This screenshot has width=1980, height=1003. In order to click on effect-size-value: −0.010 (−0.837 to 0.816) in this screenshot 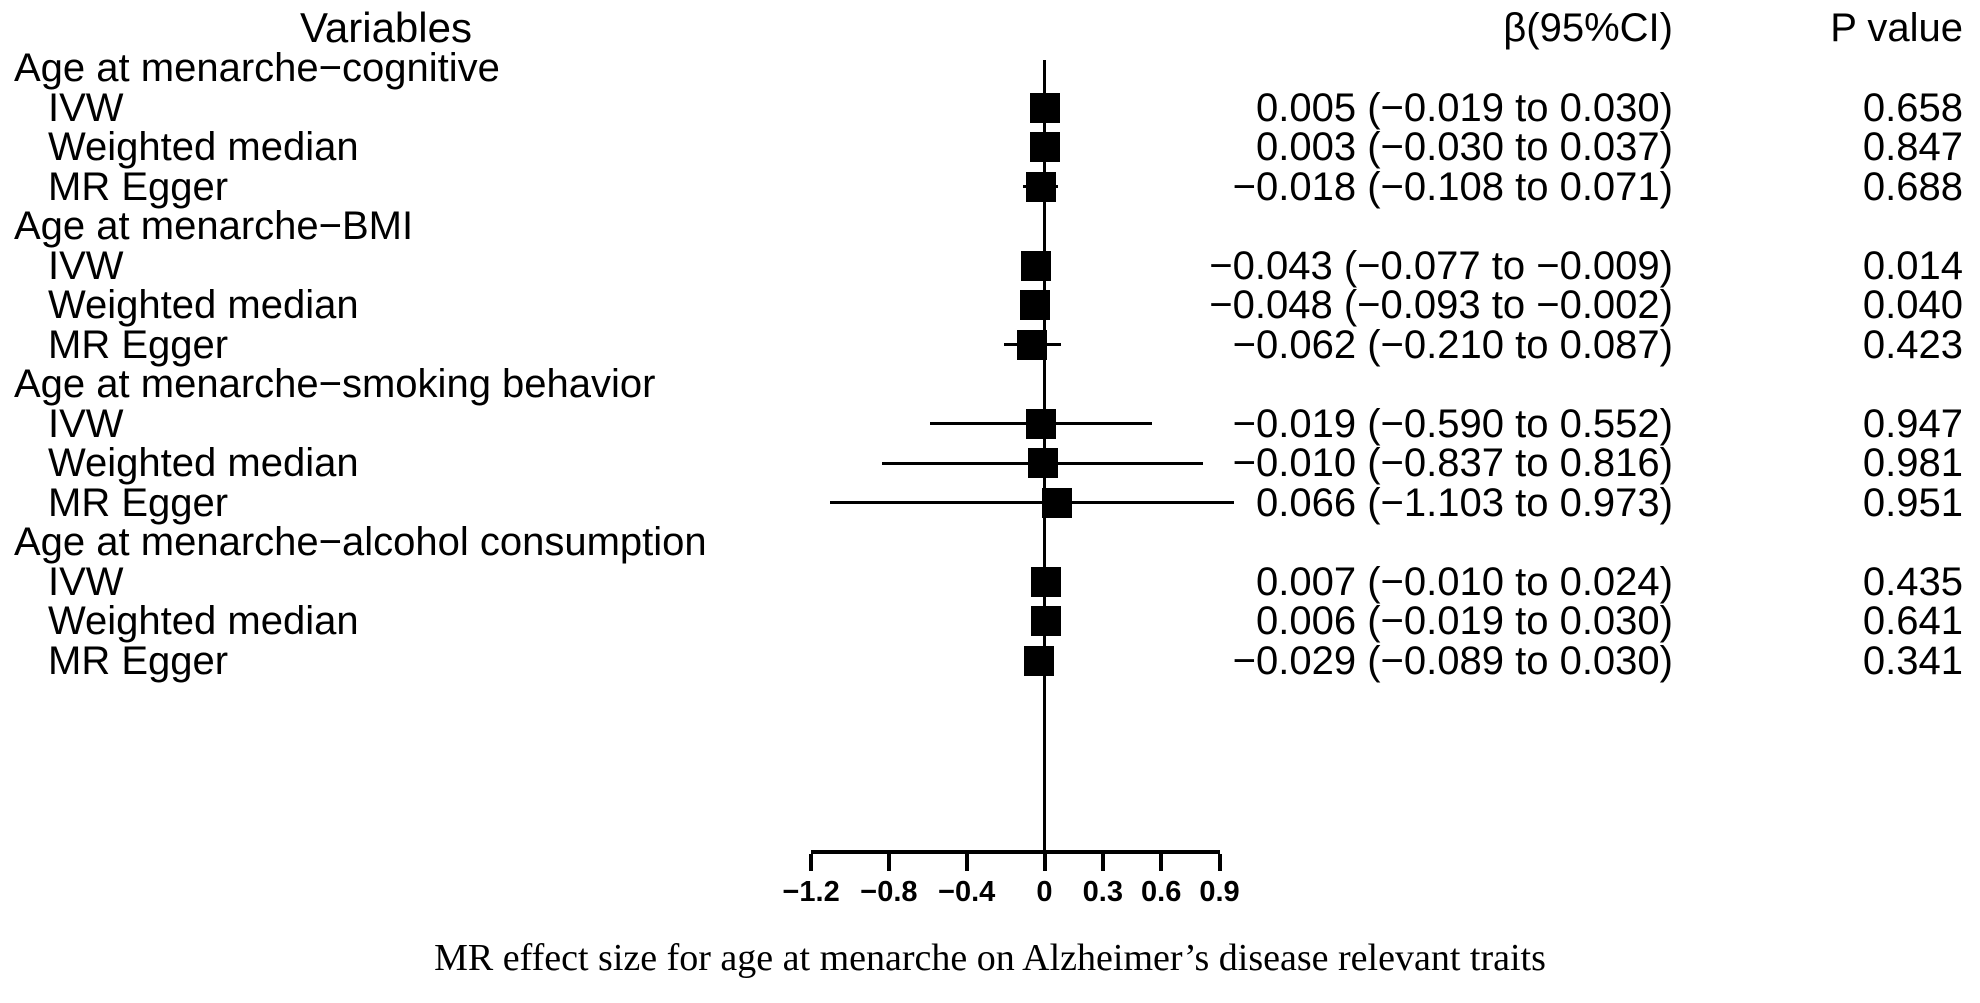, I will do `click(1452, 463)`.